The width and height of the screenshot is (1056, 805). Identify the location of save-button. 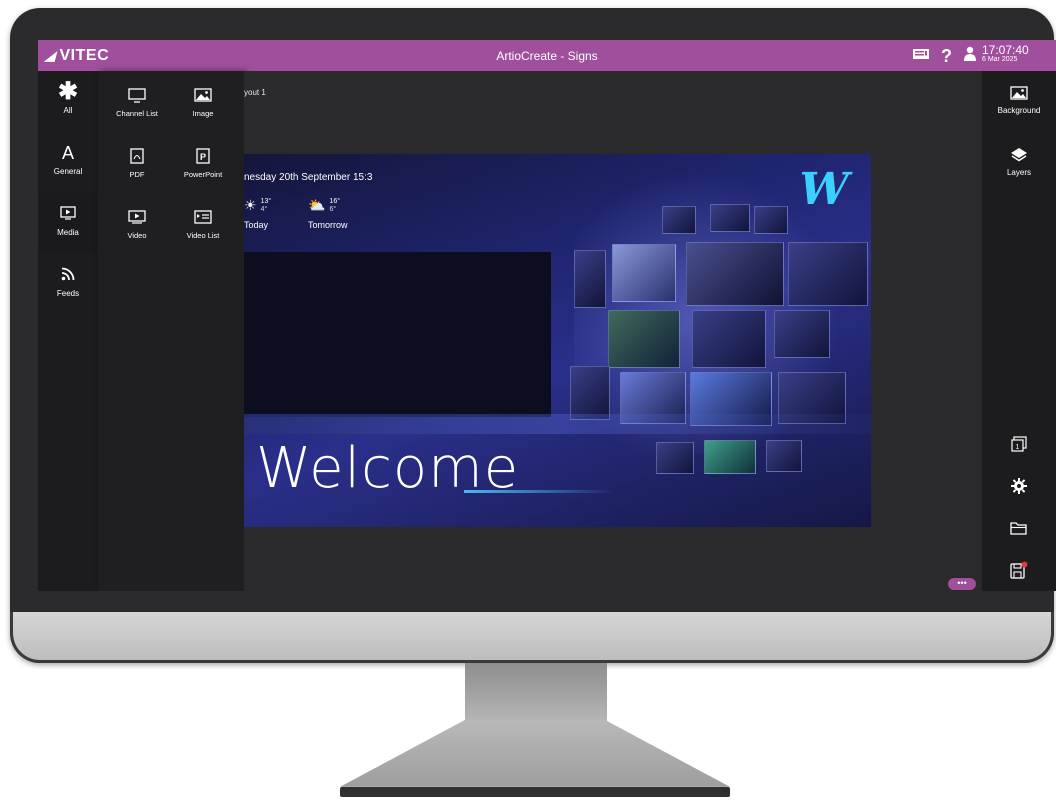
(1019, 570).